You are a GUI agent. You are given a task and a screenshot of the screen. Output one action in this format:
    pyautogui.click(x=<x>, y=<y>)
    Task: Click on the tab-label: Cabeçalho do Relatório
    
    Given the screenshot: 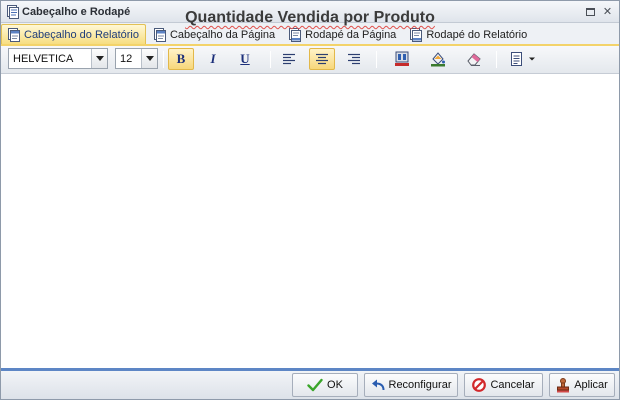 What is the action you would take?
    pyautogui.click(x=81, y=35)
    